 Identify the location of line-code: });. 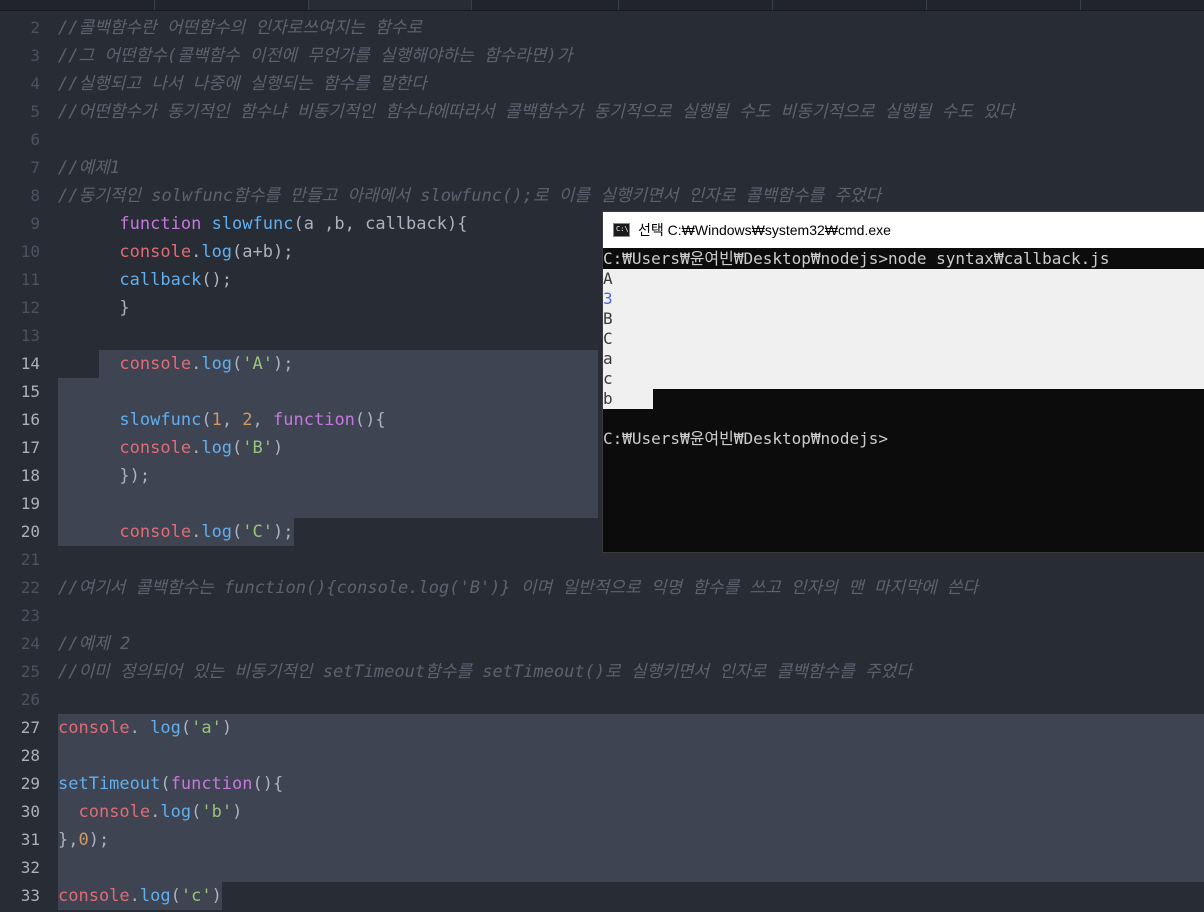
(104, 476).